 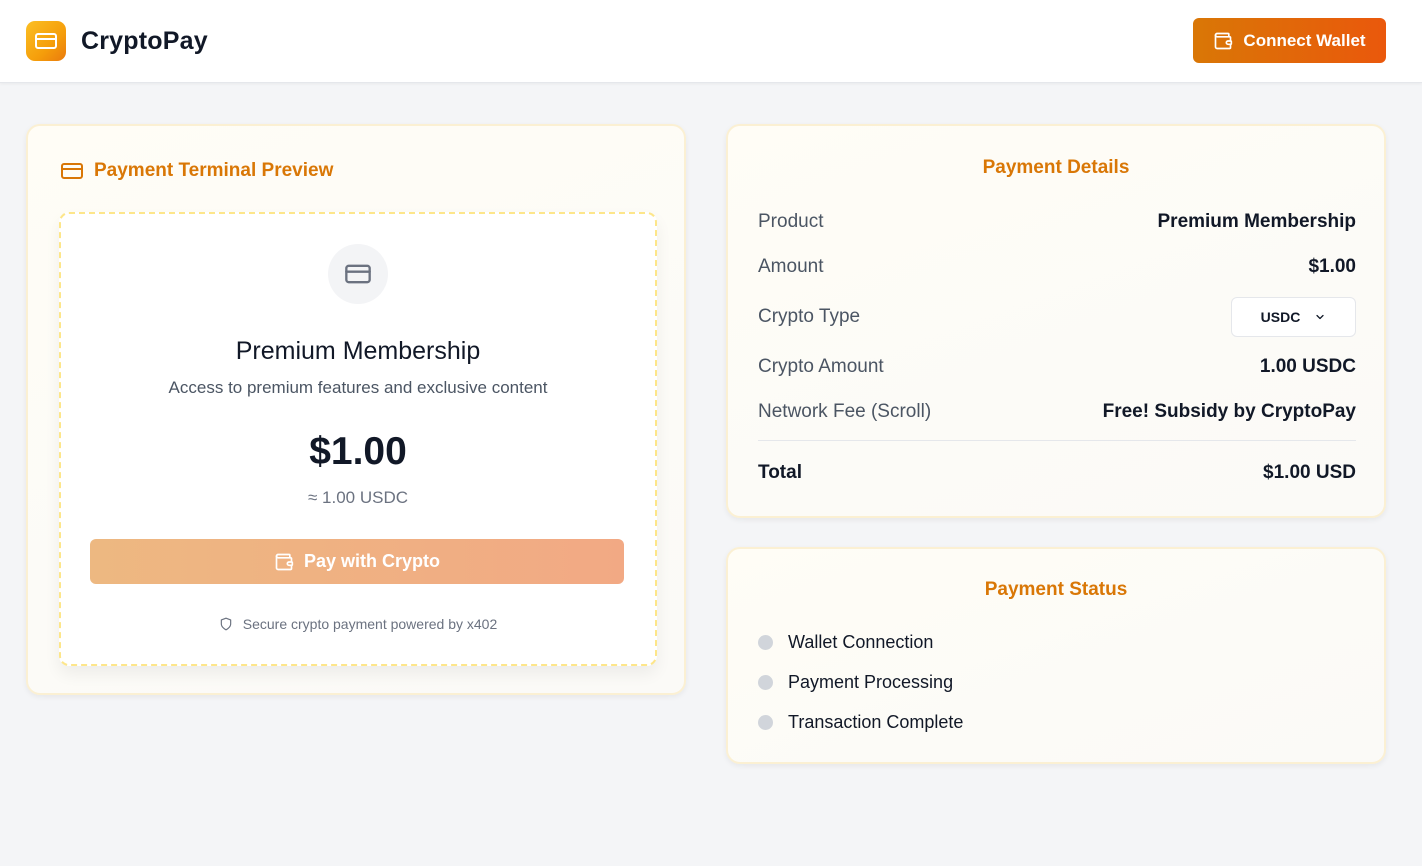 I want to click on detail-row-crypto-amount: Crypto Amount 1.00 USDC, so click(x=1057, y=367).